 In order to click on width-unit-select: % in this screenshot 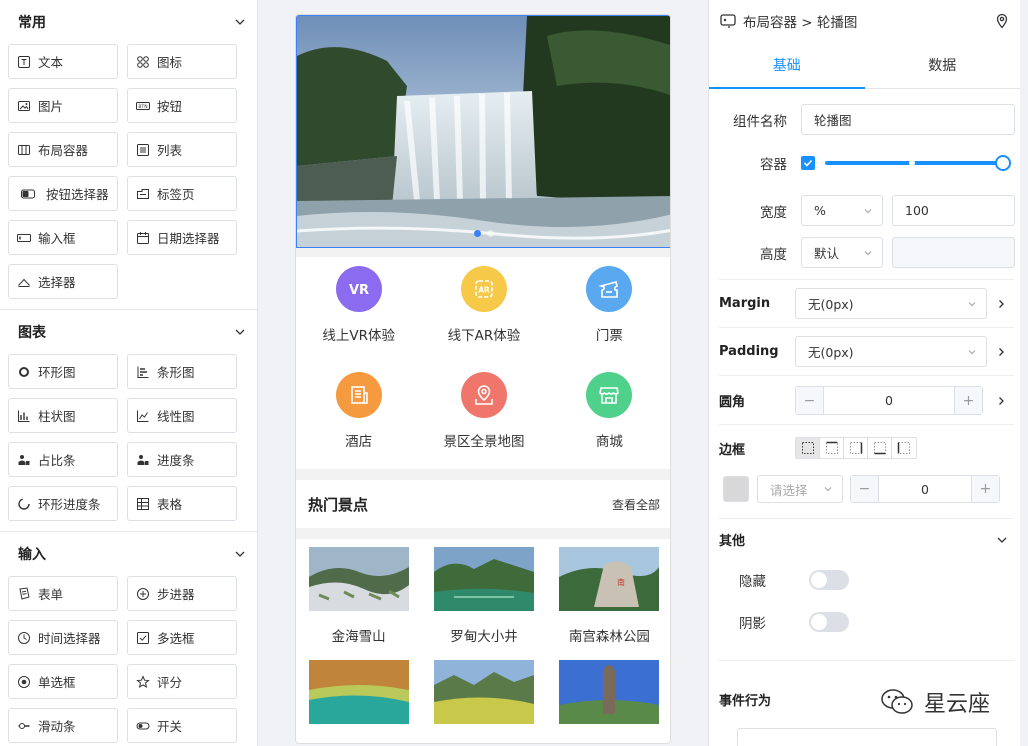, I will do `click(842, 210)`.